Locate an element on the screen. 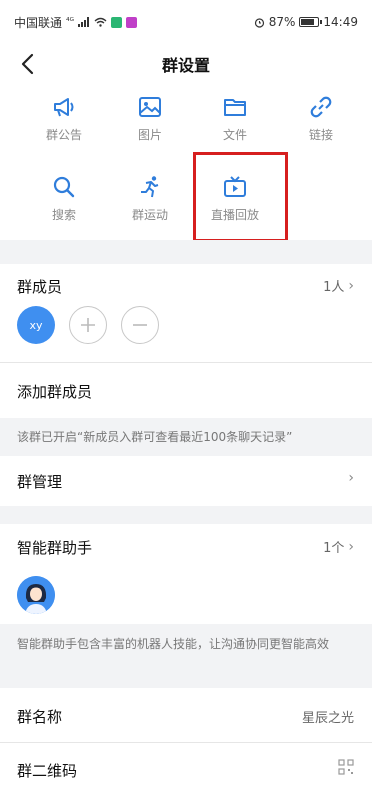 This screenshot has width=372, height=787. member-avatar: xy is located at coordinates (36, 325).